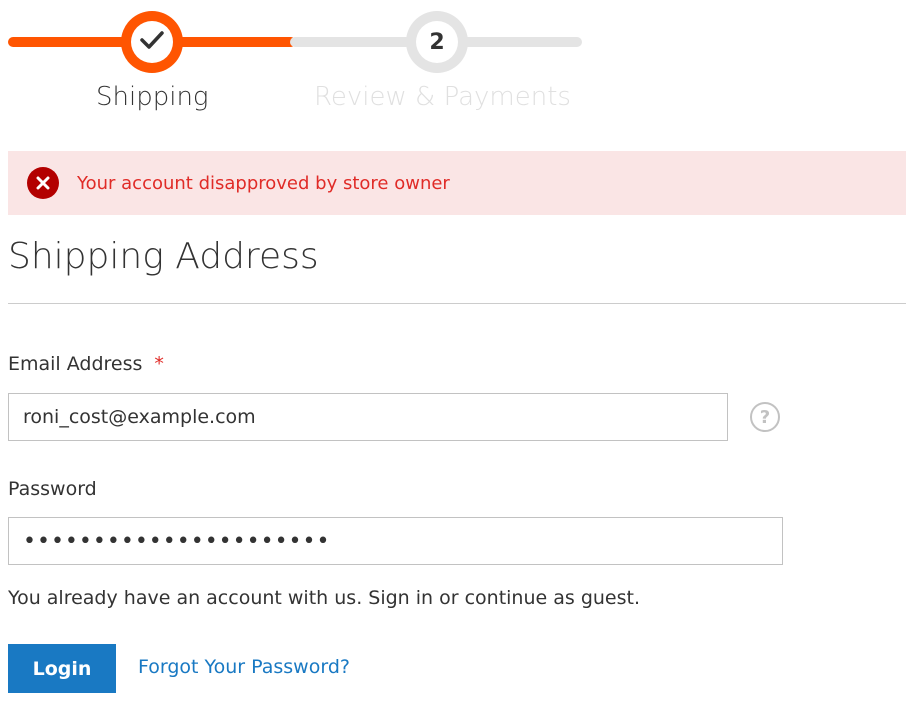  I want to click on step-review-payments-marker: 2, so click(437, 42).